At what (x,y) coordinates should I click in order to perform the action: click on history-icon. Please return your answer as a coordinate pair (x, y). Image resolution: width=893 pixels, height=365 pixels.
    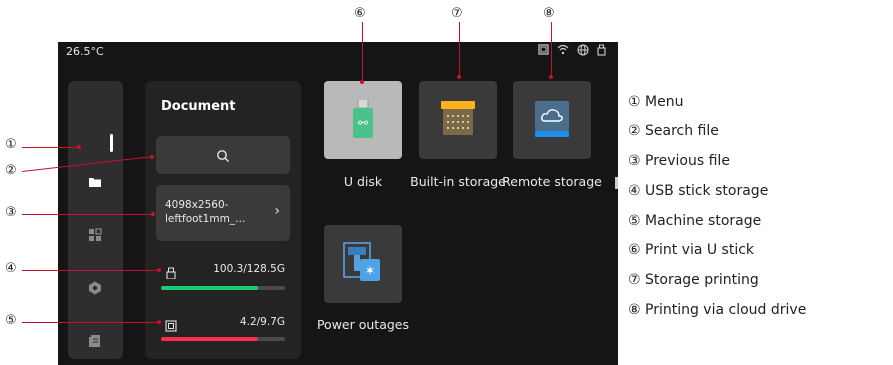
    Looking at the image, I should click on (95, 341).